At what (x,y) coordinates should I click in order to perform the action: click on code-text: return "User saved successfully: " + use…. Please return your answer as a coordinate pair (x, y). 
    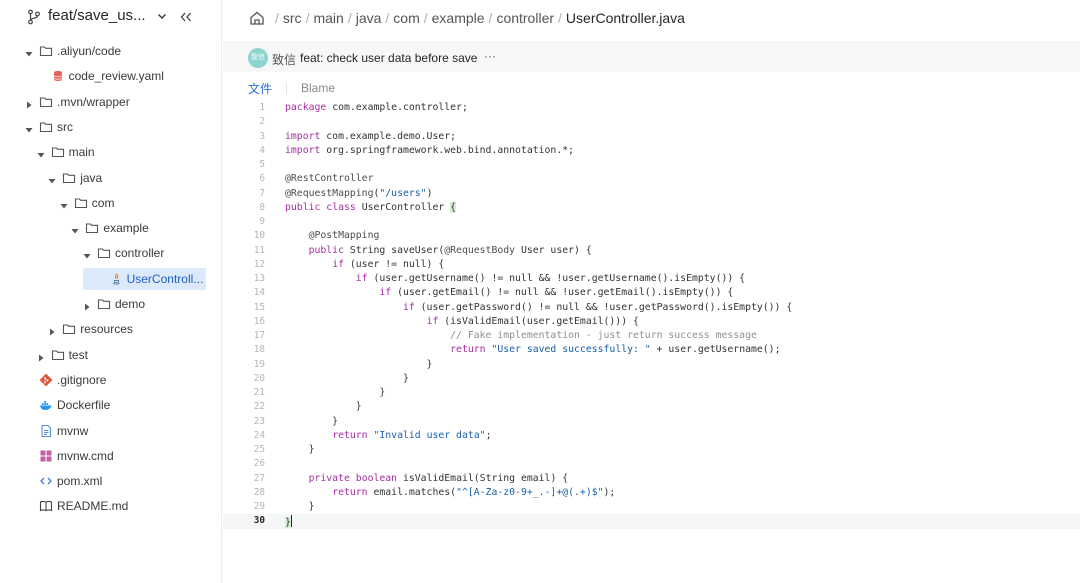
    Looking at the image, I should click on (532, 349).